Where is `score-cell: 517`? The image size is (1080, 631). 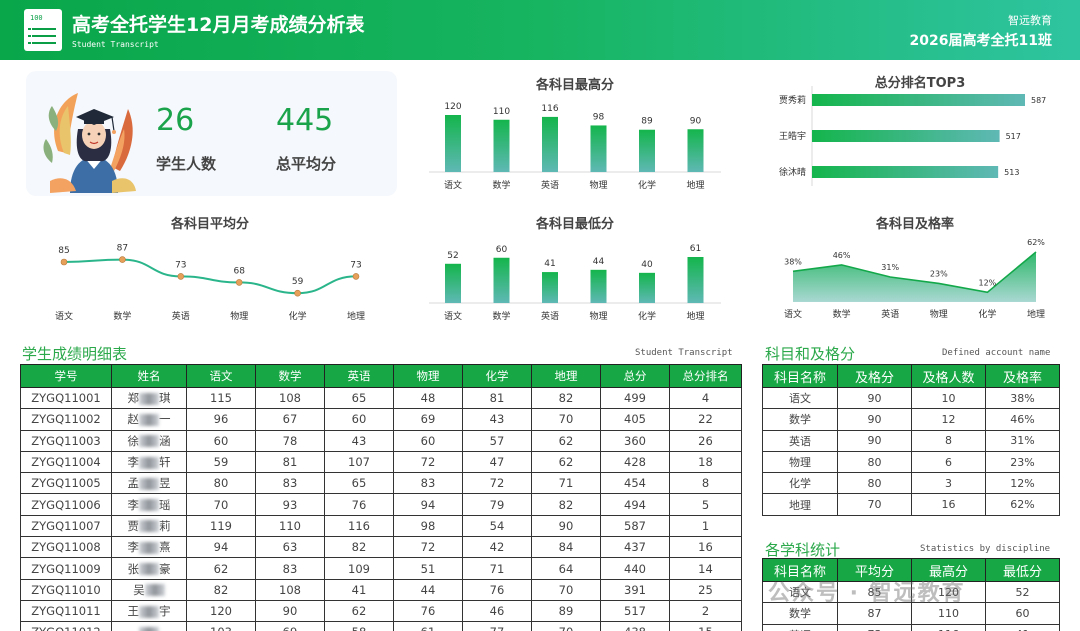 score-cell: 517 is located at coordinates (635, 611).